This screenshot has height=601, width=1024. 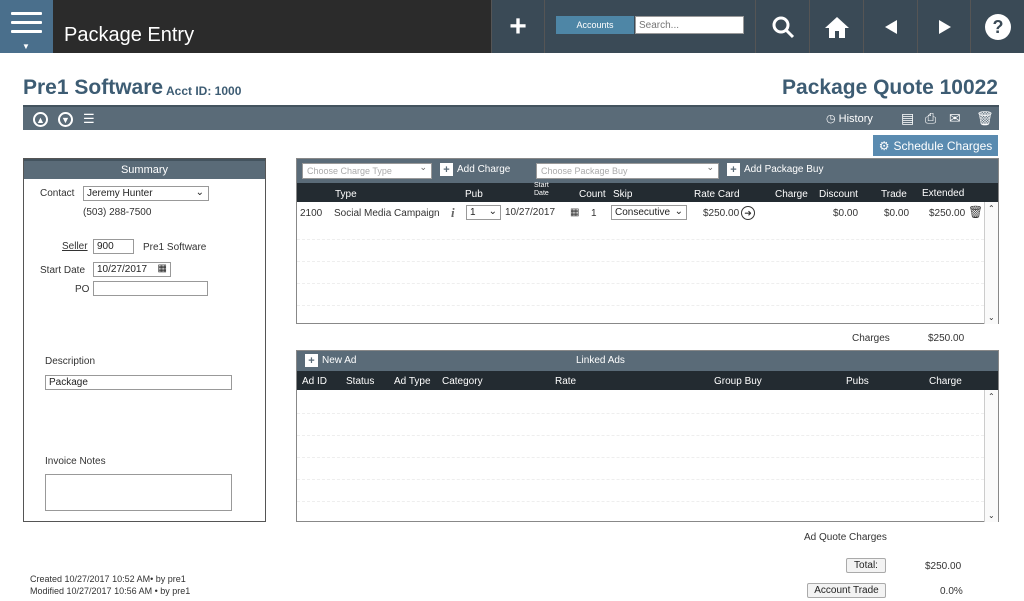 What do you see at coordinates (75, 246) in the screenshot?
I see `seller-link: Seller` at bounding box center [75, 246].